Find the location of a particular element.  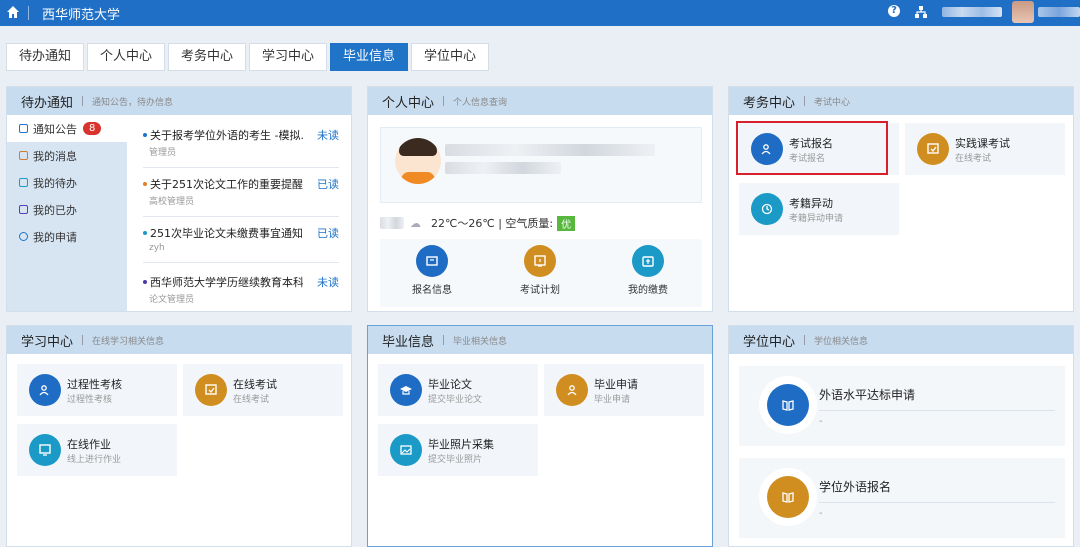

card-subtitle: 考试中心 is located at coordinates (832, 102).